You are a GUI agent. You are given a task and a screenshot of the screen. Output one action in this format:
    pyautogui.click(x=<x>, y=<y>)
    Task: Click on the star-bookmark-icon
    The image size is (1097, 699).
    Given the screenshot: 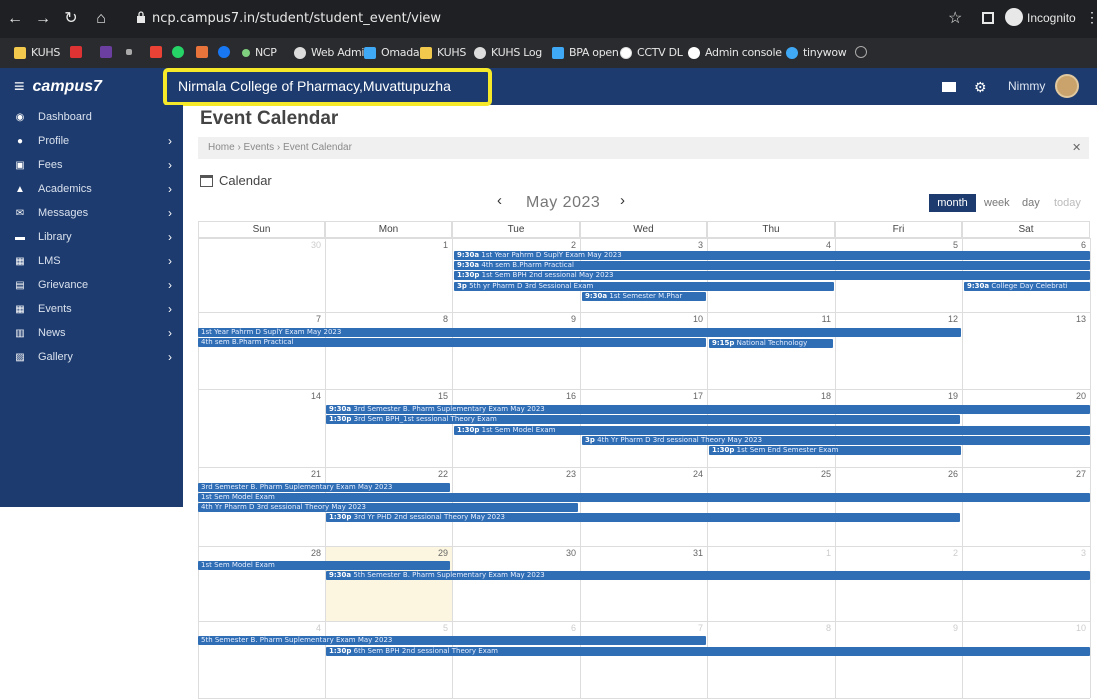 What is the action you would take?
    pyautogui.click(x=129, y=52)
    